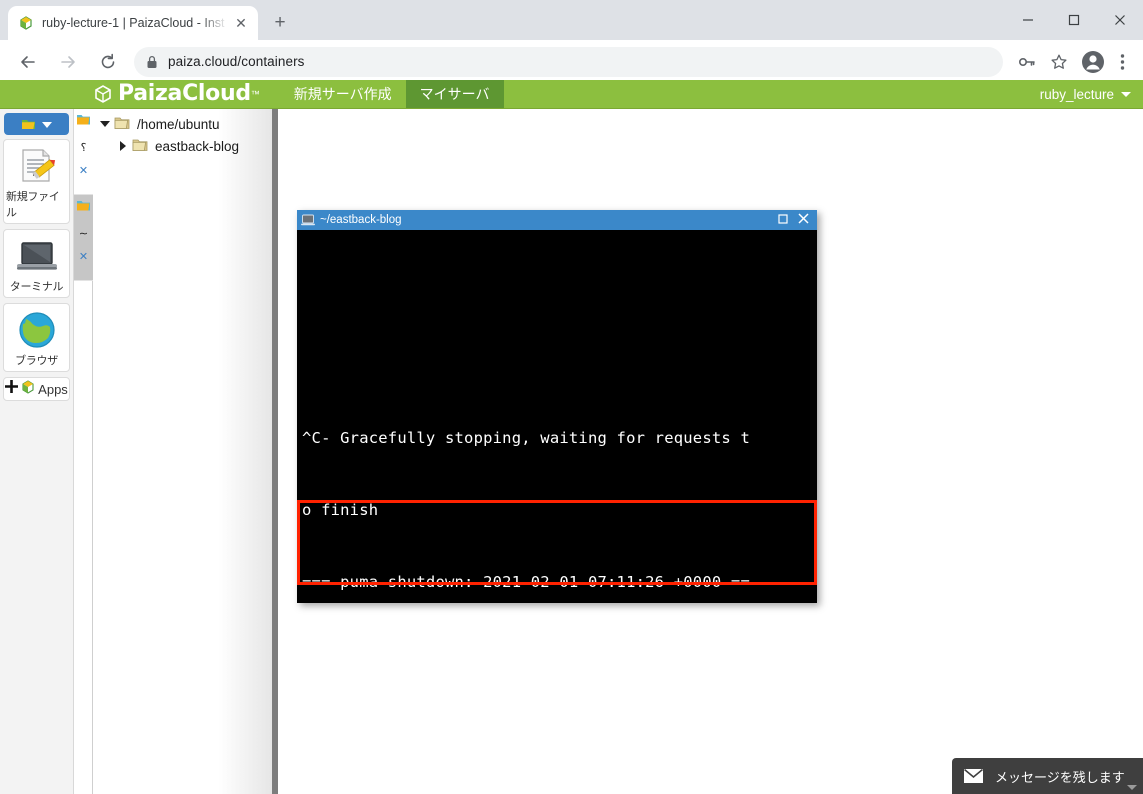 The image size is (1143, 794). I want to click on tool-terminal: ターミナル, so click(36, 263).